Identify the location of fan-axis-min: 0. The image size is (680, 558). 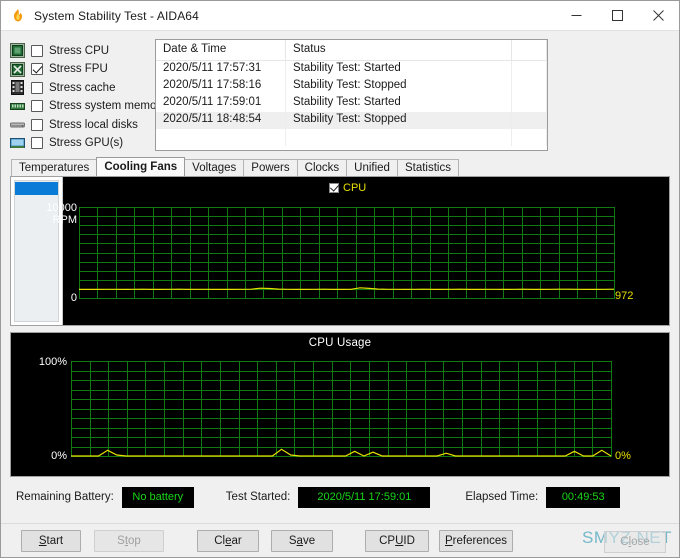
(73, 298).